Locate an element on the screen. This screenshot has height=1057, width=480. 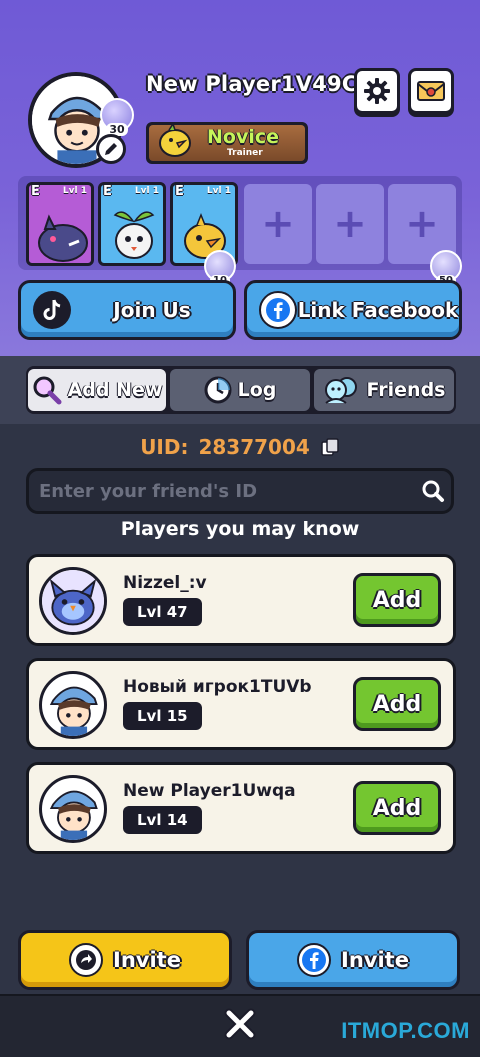
settings-button is located at coordinates (377, 91).